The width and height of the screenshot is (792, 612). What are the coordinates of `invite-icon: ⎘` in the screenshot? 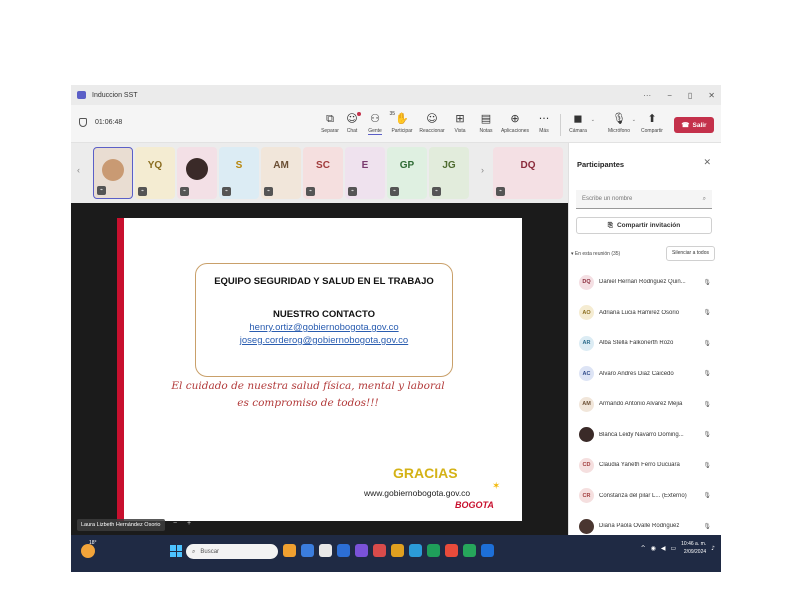 It's located at (610, 225).